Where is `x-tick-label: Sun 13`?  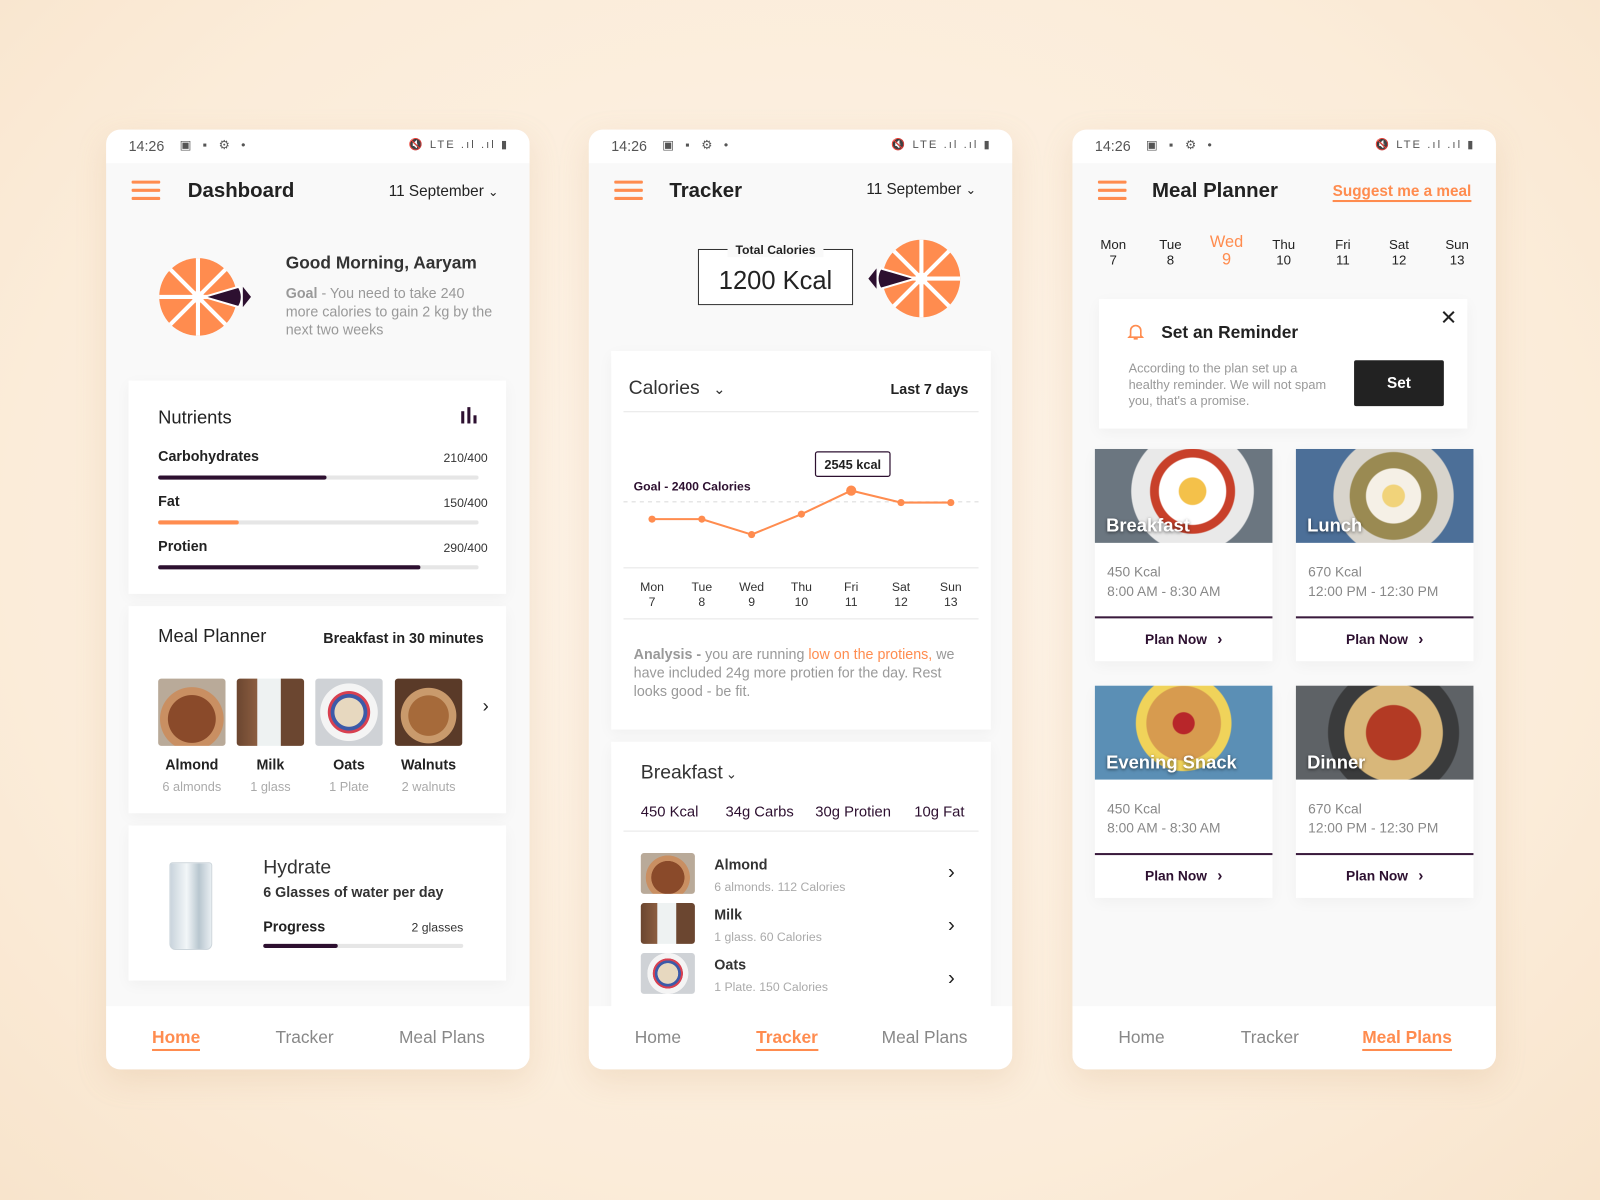
x-tick-label: Sun 13 is located at coordinates (950, 595).